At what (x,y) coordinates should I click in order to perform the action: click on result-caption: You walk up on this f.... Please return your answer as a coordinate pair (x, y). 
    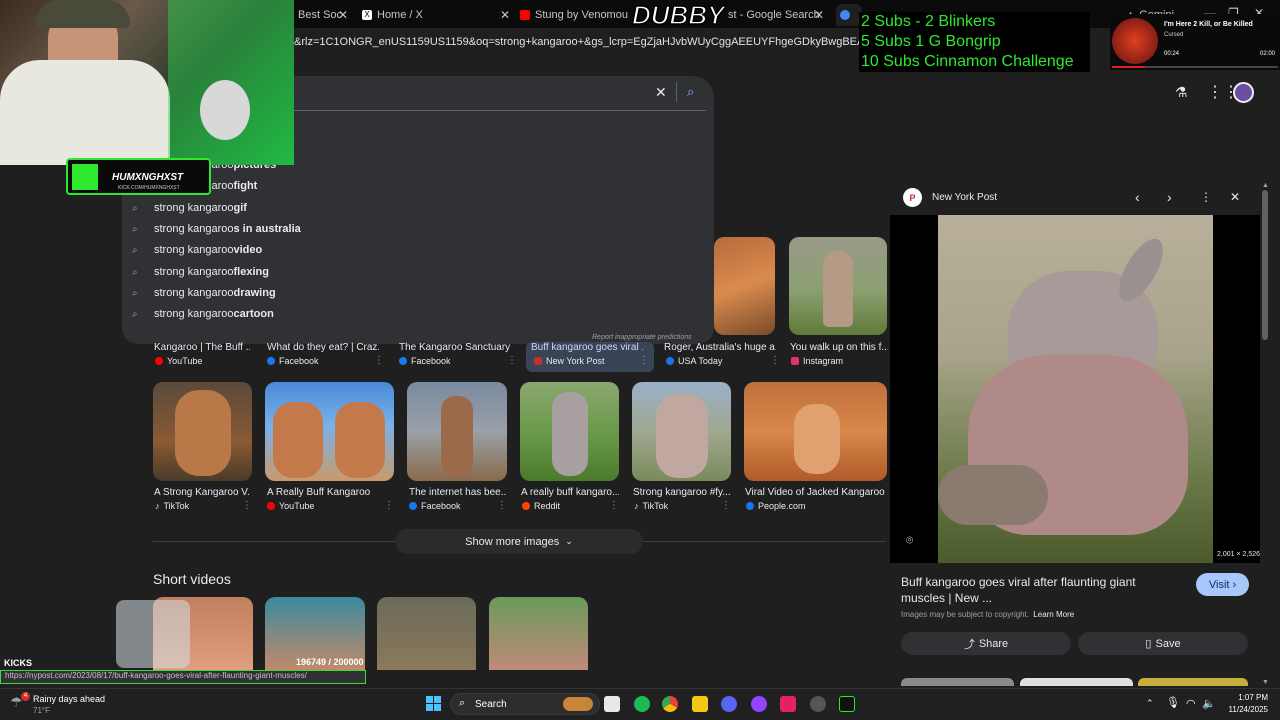
    Looking at the image, I should click on (839, 347).